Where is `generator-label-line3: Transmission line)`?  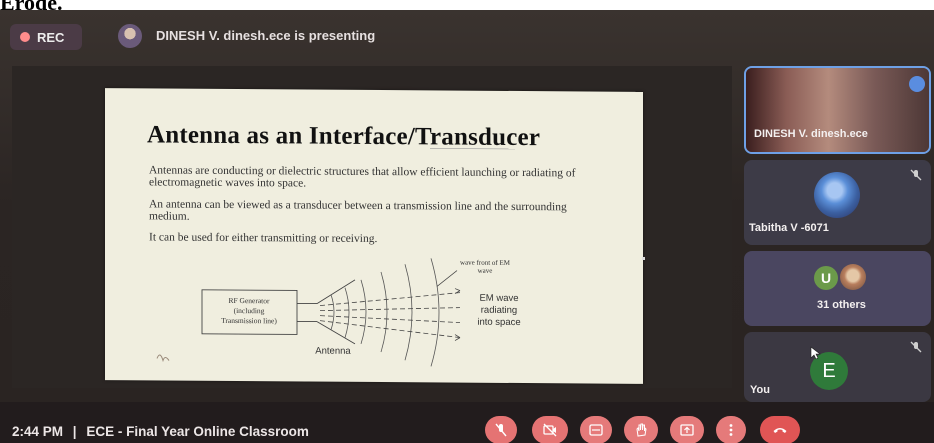 generator-label-line3: Transmission line) is located at coordinates (249, 320).